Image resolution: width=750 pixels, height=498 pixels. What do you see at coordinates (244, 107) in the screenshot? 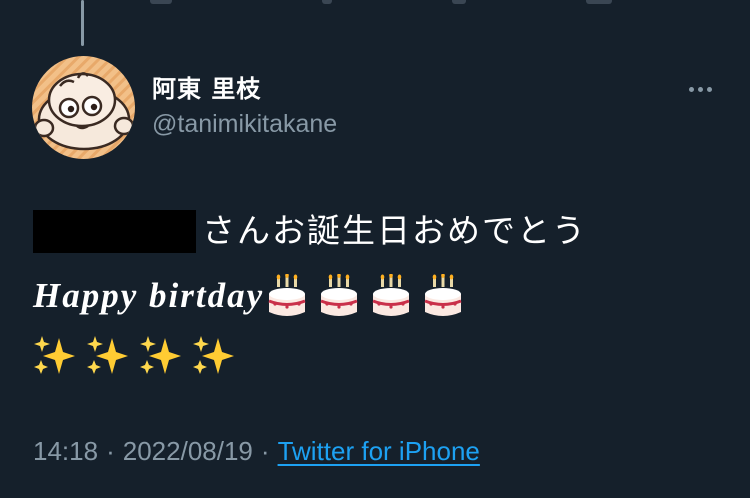
I see `tweet-author: 阿東 里枝 @tanimikitakane` at bounding box center [244, 107].